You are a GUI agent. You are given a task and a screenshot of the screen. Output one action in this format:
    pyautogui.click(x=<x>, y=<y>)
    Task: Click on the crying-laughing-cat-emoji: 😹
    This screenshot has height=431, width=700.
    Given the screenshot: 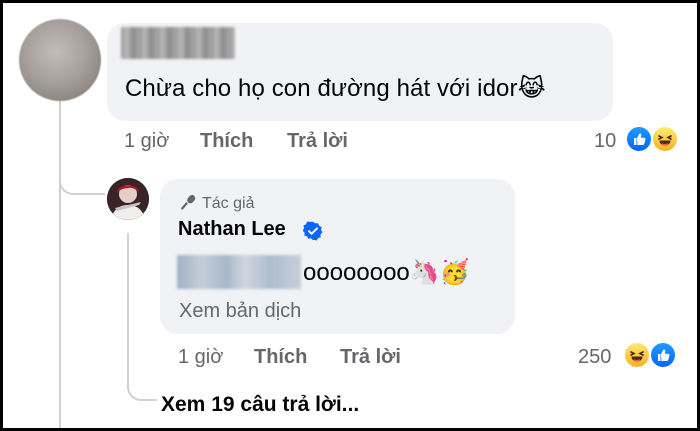 What is the action you would take?
    pyautogui.click(x=531, y=88)
    